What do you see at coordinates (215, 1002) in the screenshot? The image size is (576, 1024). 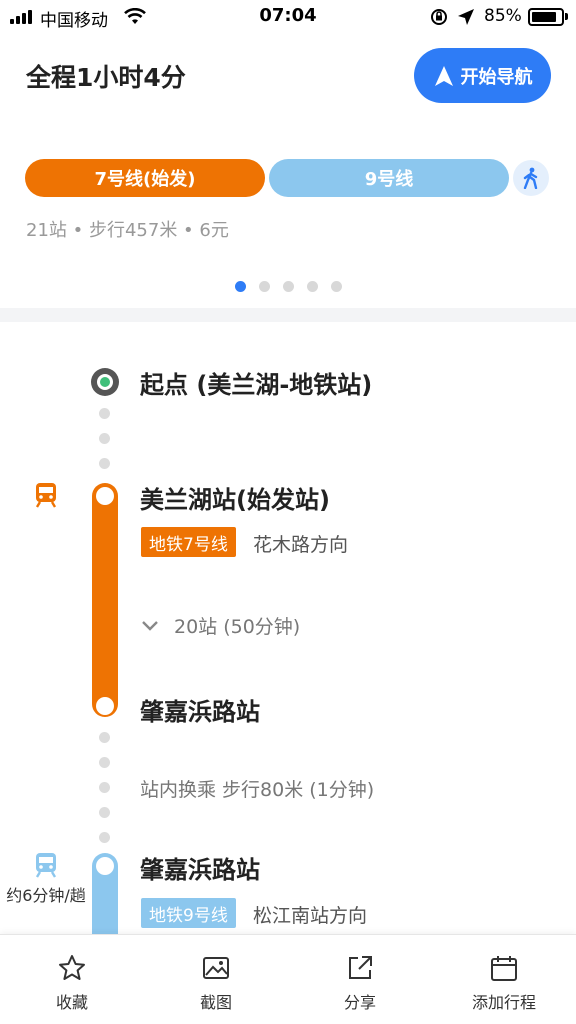 I see `screenshot-label: 截图` at bounding box center [215, 1002].